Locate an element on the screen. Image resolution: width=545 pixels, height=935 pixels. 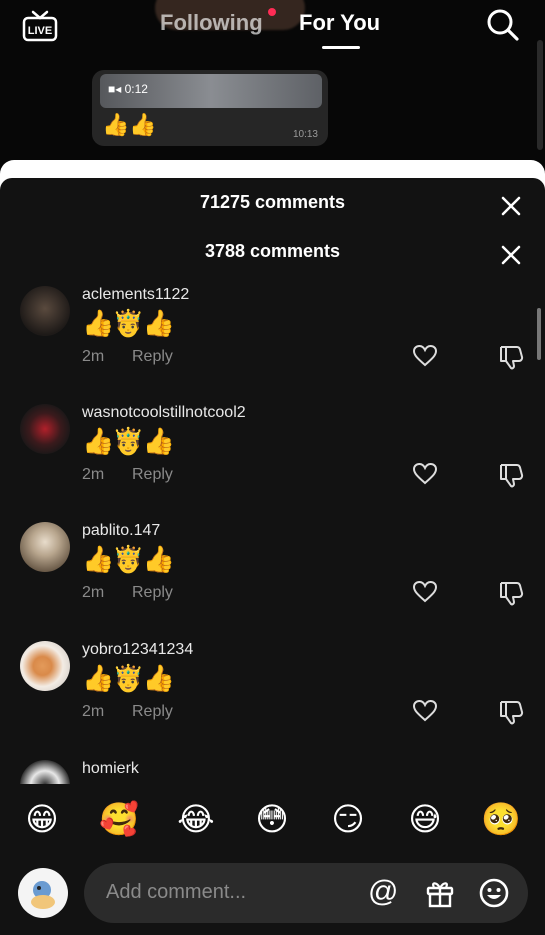
video-camera-icon: ■◂ is located at coordinates (115, 89).